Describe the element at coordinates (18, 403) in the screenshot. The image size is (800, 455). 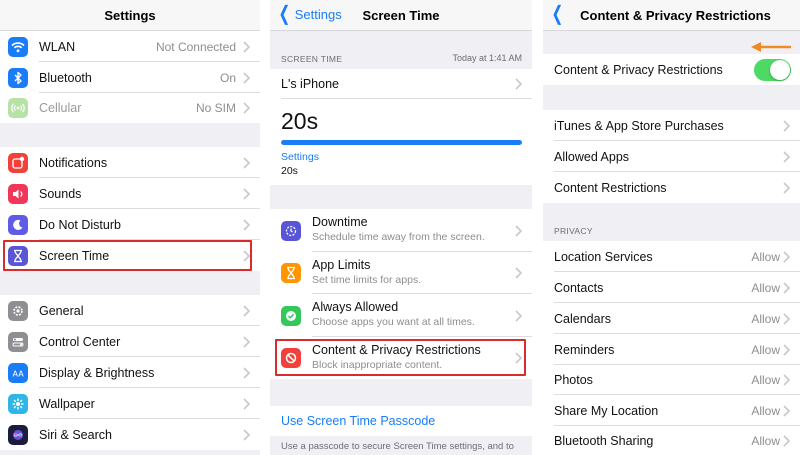
I see `wallpaper-icon` at that location.